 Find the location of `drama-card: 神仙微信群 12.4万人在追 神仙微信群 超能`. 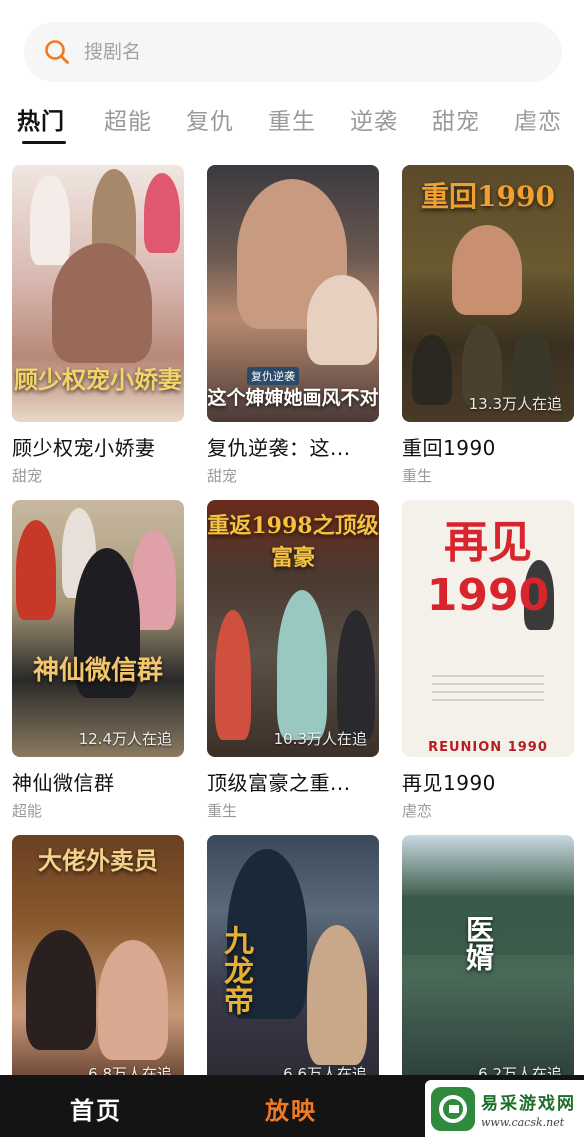

drama-card: 神仙微信群 12.4万人在追 神仙微信群 超能 is located at coordinates (98, 660).